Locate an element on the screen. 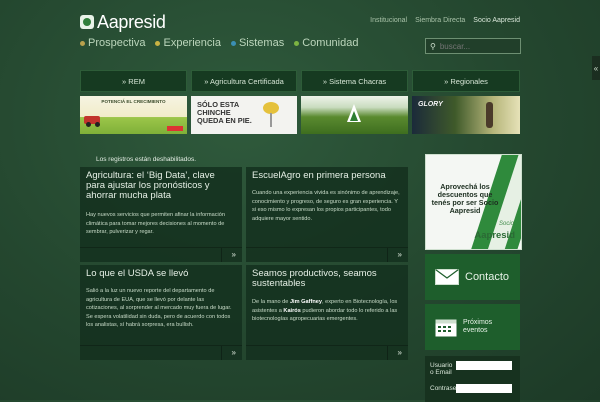 The height and width of the screenshot is (402, 600). nav-item-comunidad: Comunidad is located at coordinates (326, 43).